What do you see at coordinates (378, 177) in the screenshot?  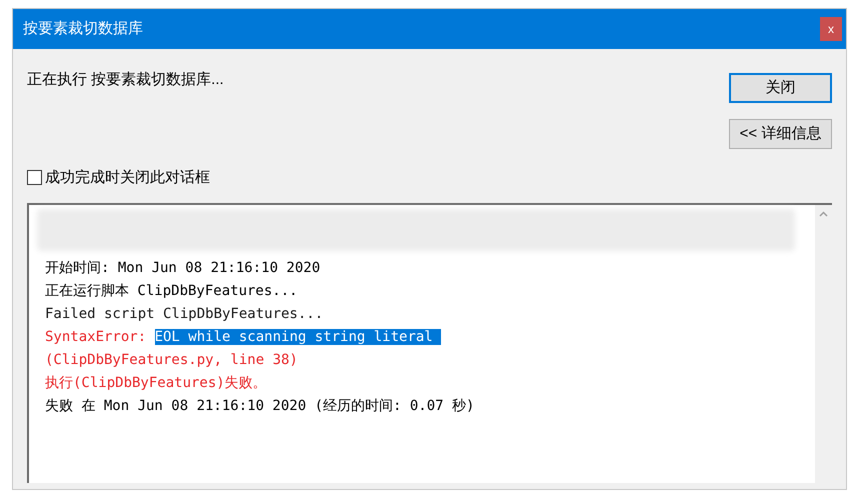 I see `close-on-success-checkbox: 成功完成时关闭此对话框` at bounding box center [378, 177].